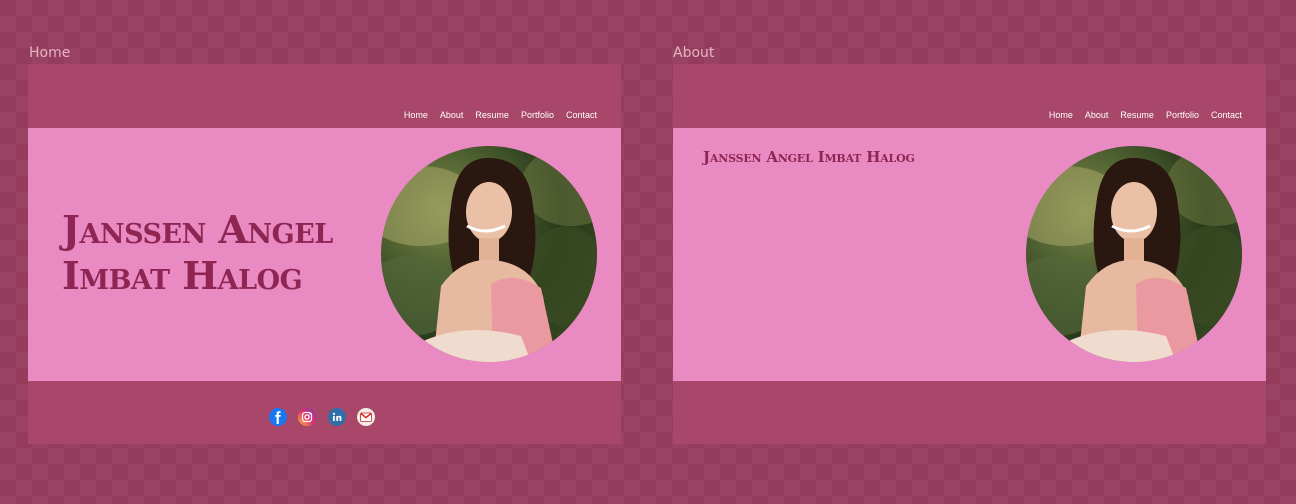  Describe the element at coordinates (50, 53) in the screenshot. I see `frame-label-home: Home` at that location.